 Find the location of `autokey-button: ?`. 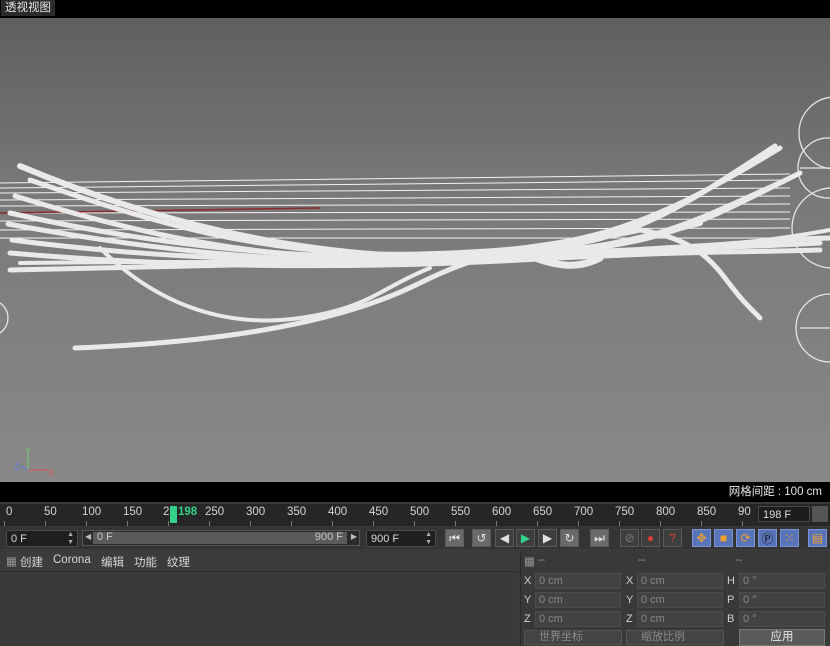

autokey-button: ? is located at coordinates (672, 538).